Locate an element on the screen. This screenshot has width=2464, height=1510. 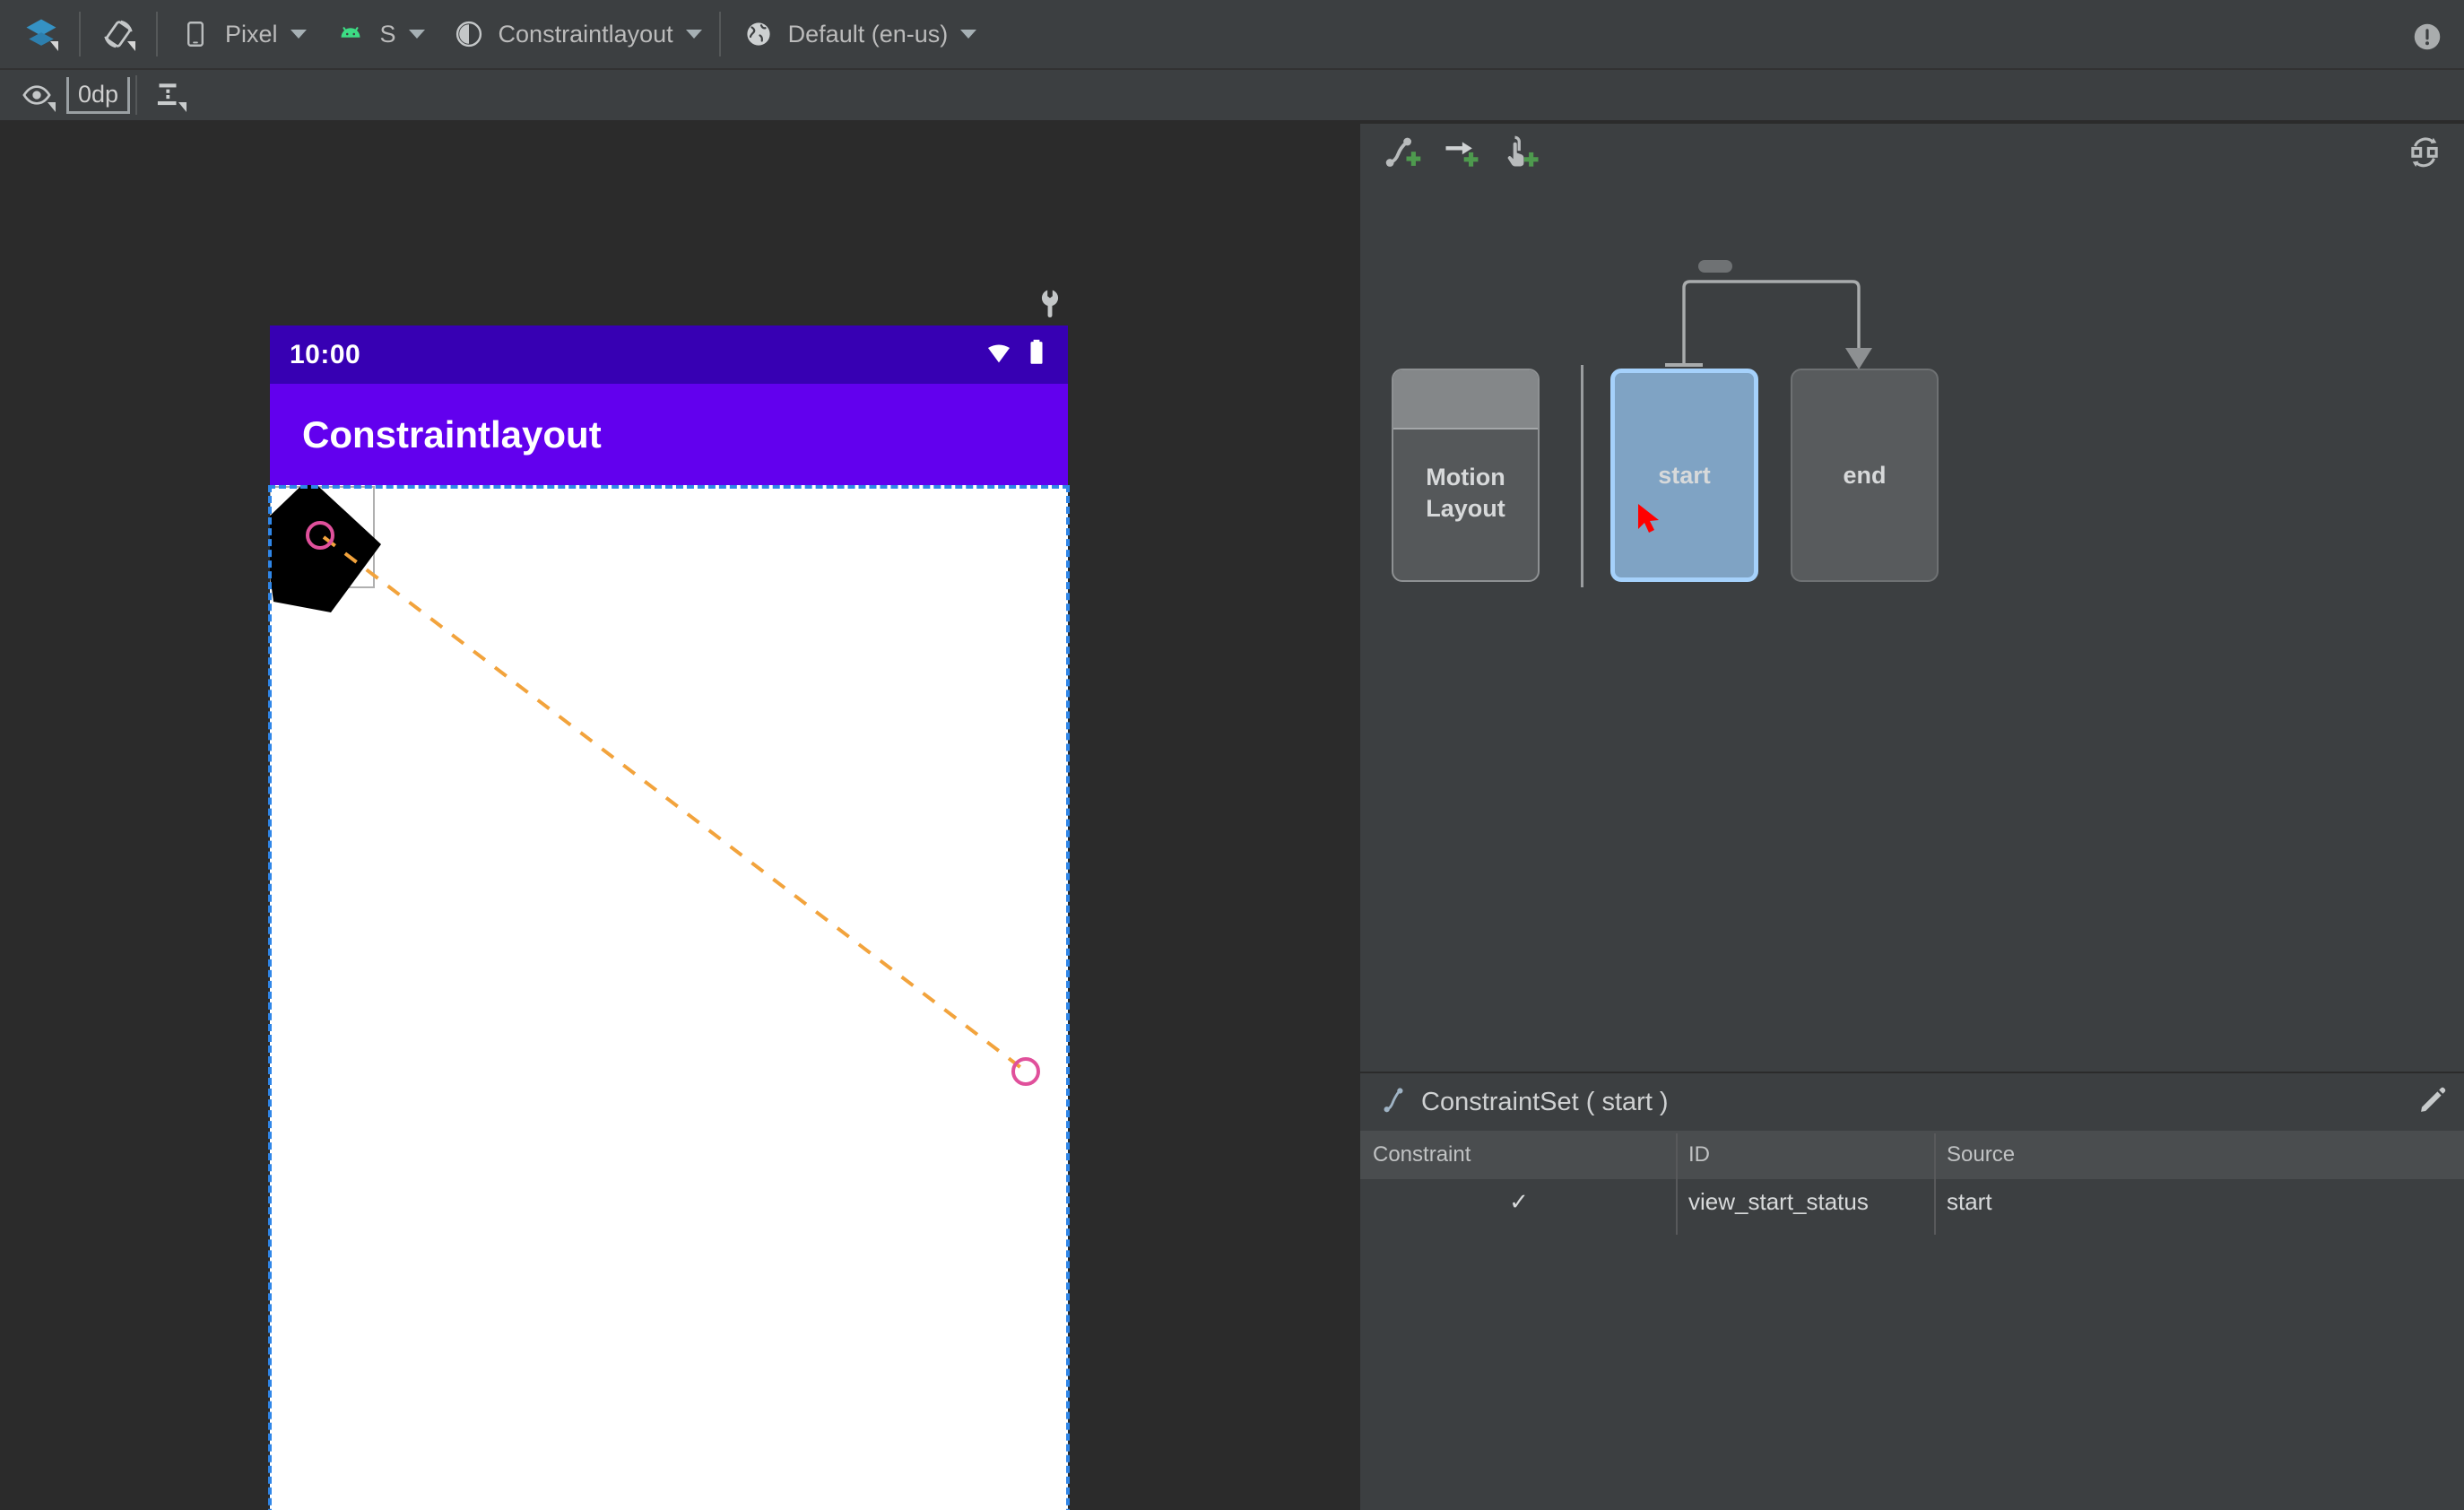
table-row: ✓ view_start_status start is located at coordinates (1912, 1206).